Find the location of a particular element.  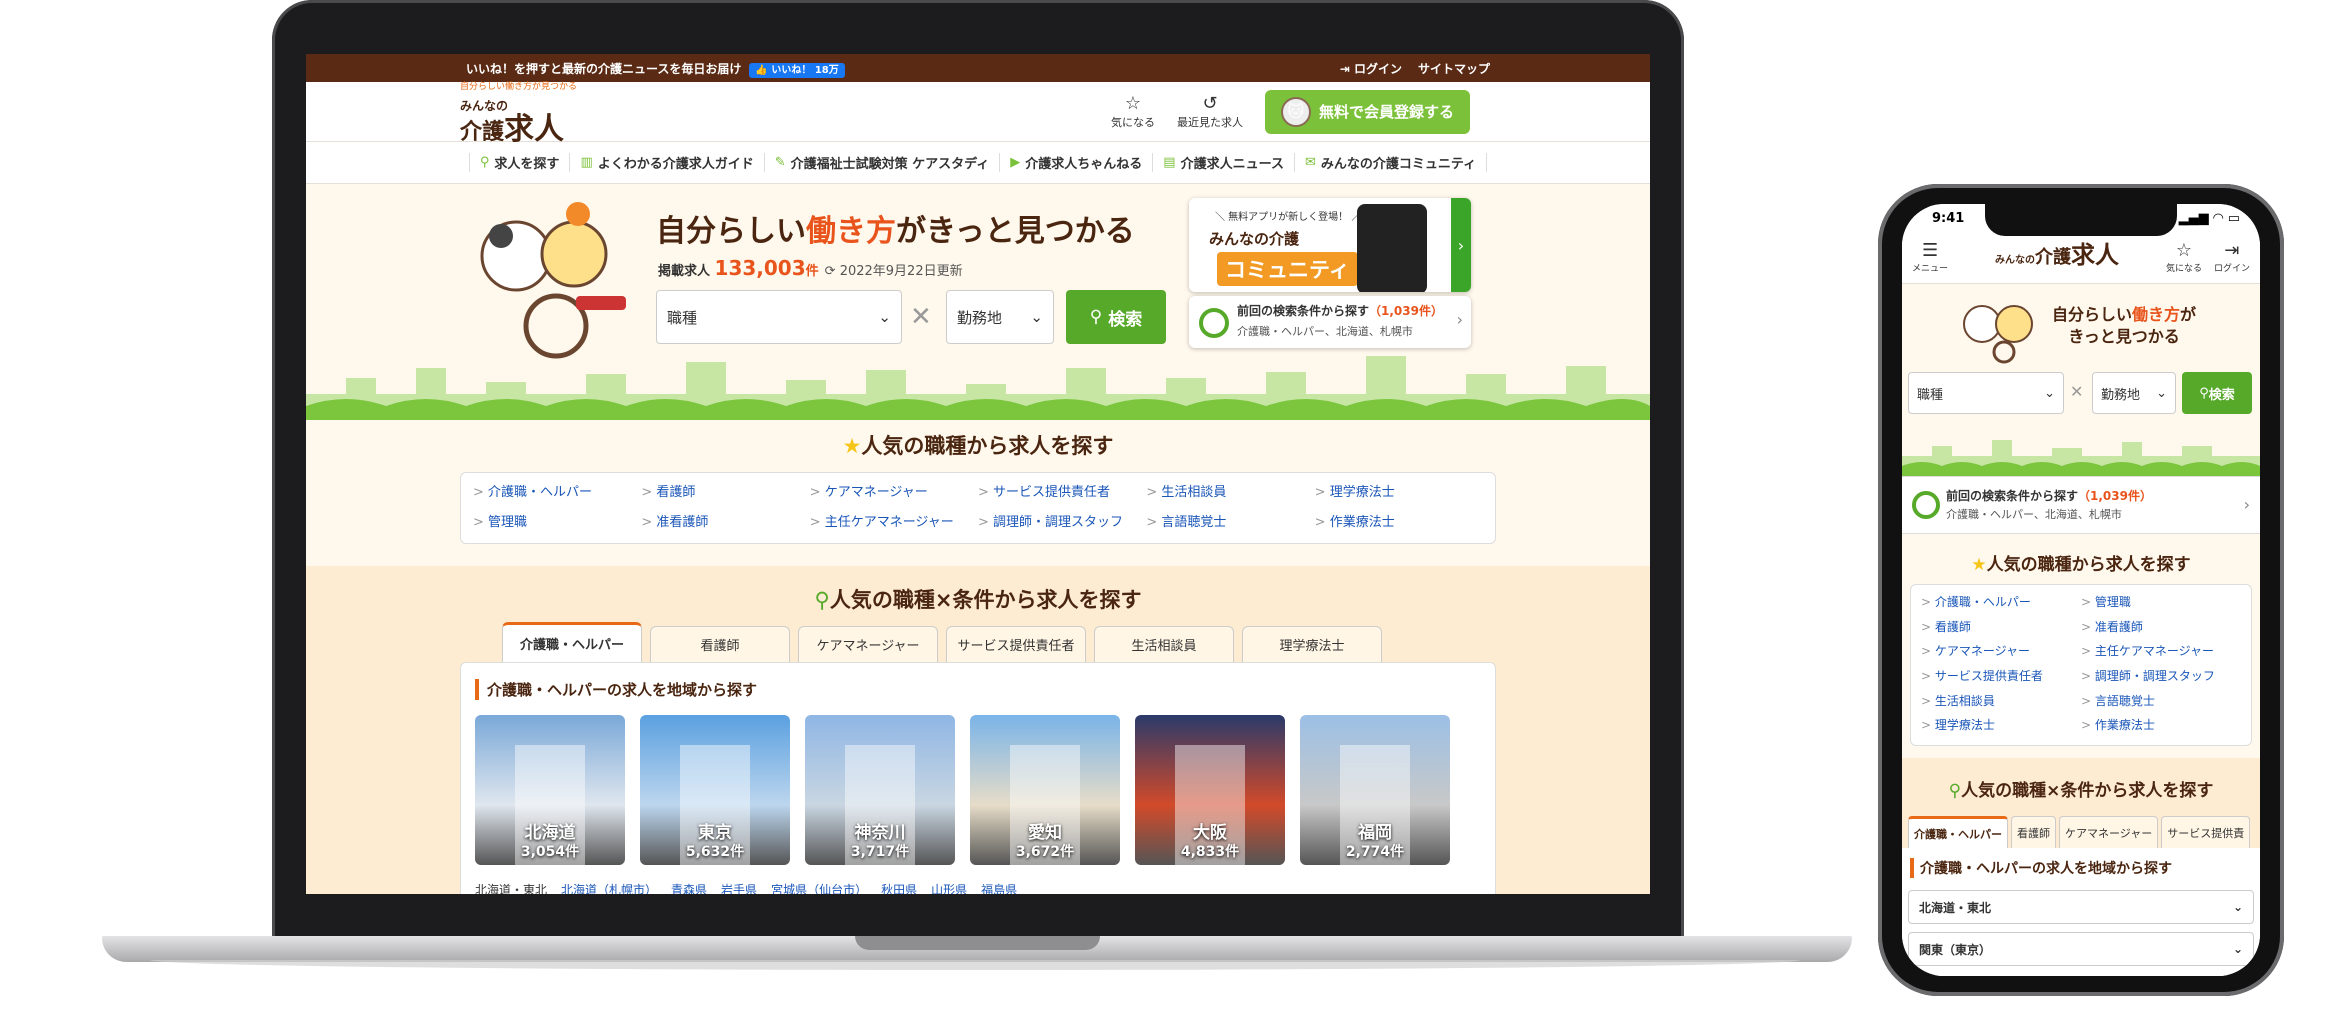

phone-mockup-image is located at coordinates (1392, 248).